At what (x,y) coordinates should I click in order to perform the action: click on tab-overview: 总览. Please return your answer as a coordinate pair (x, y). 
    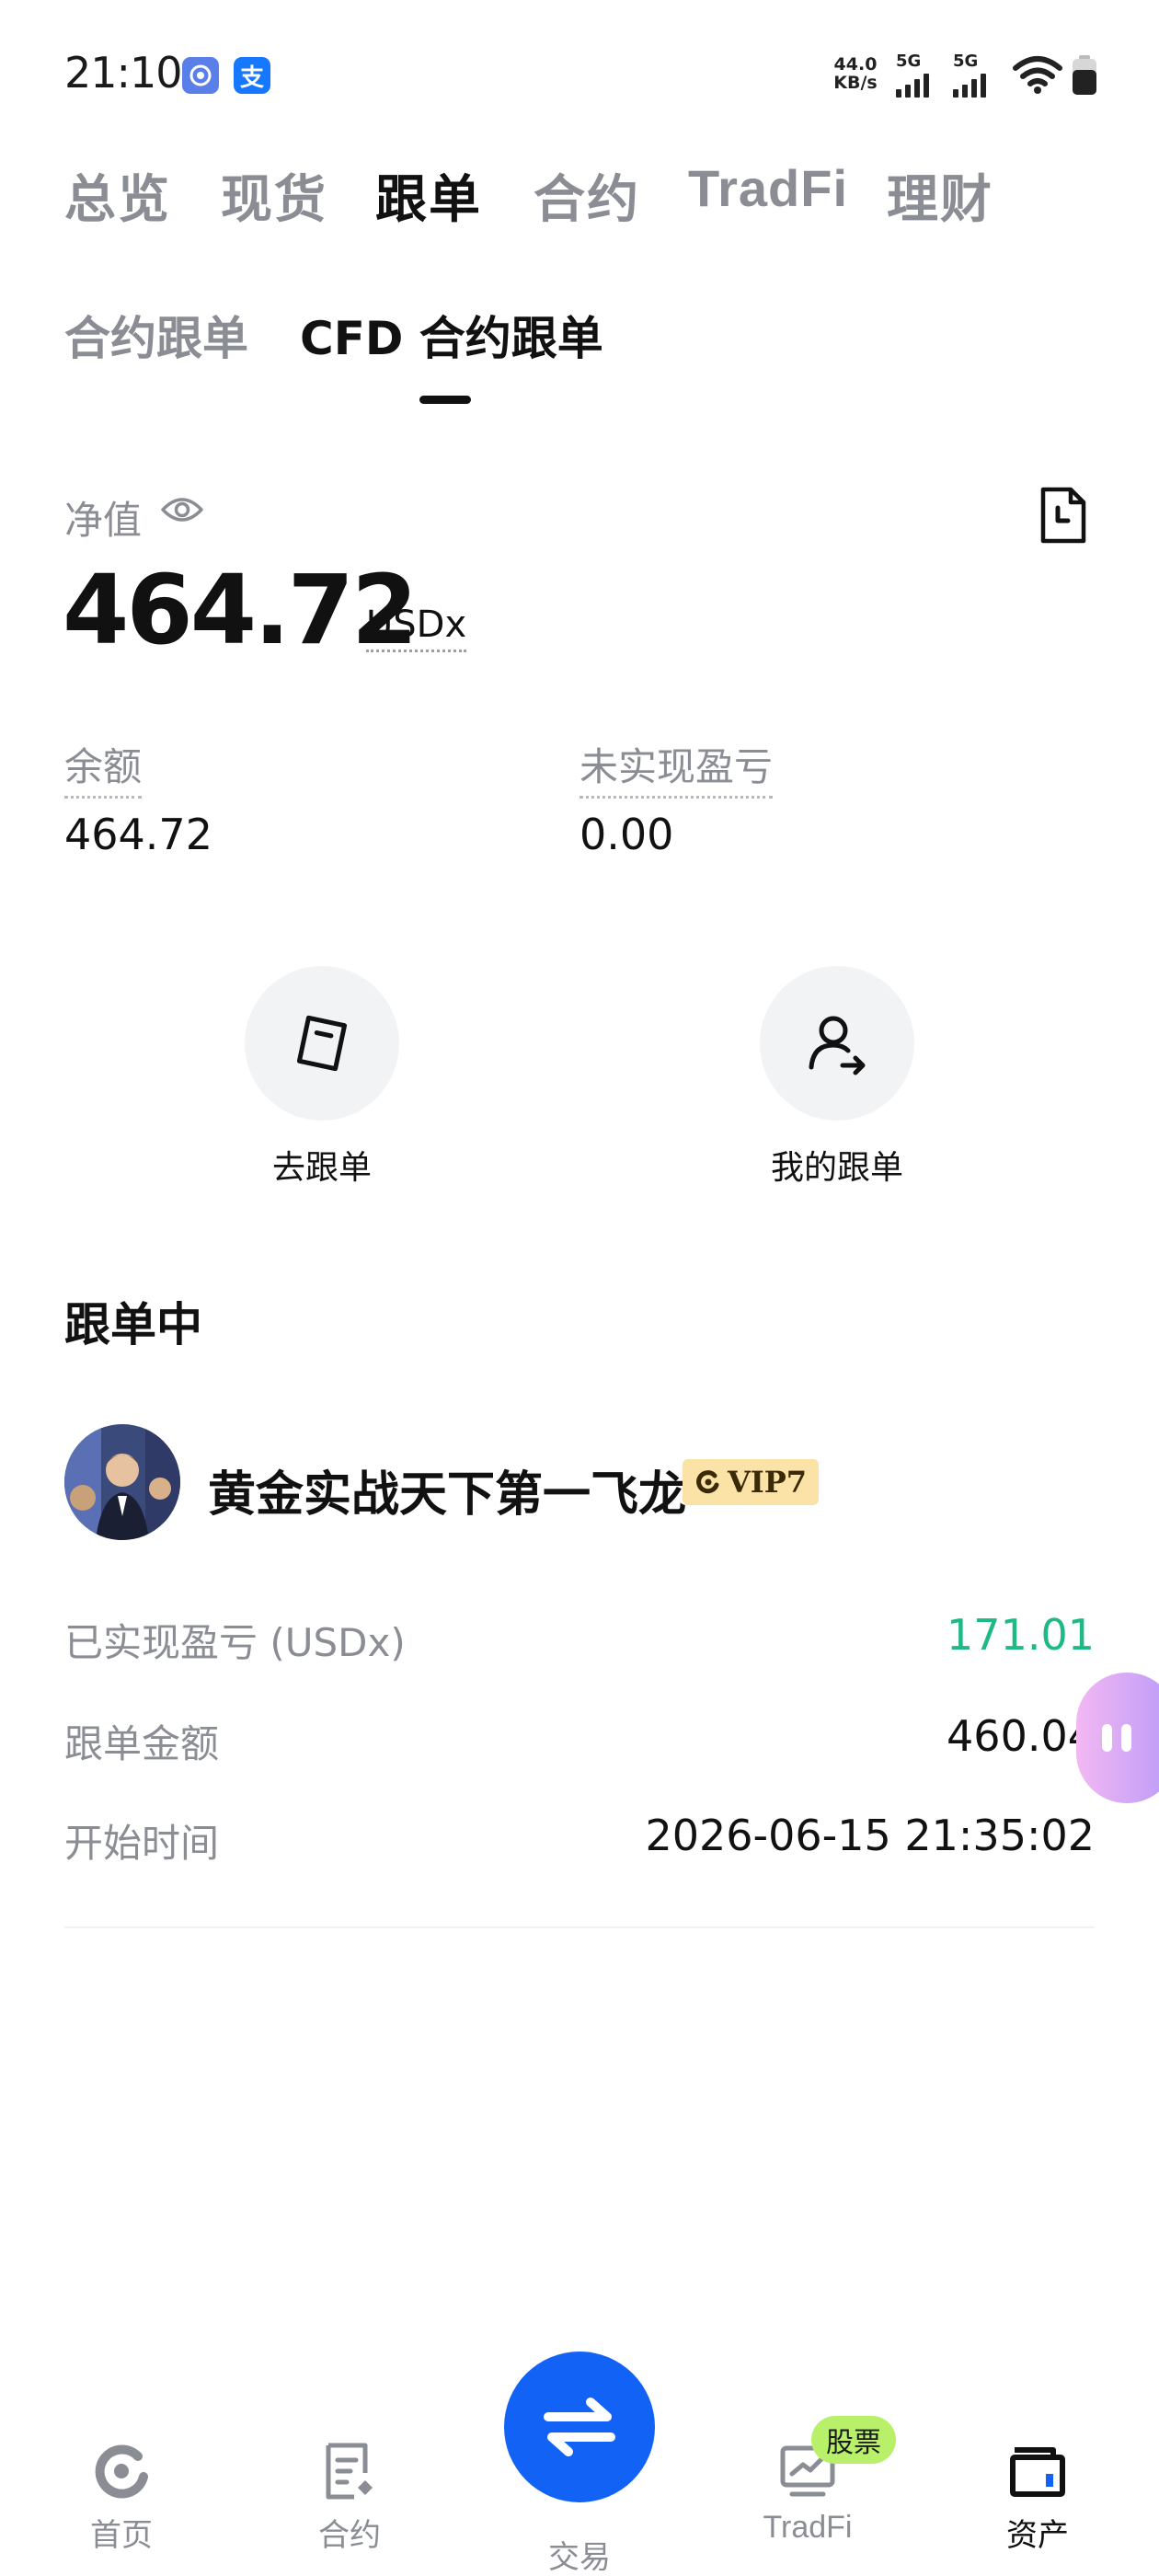
    Looking at the image, I should click on (117, 195).